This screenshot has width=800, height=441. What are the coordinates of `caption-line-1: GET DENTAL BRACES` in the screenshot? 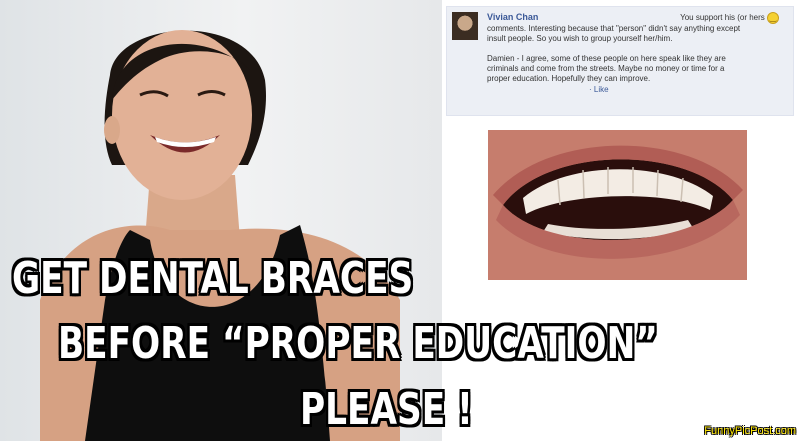 It's located at (213, 278).